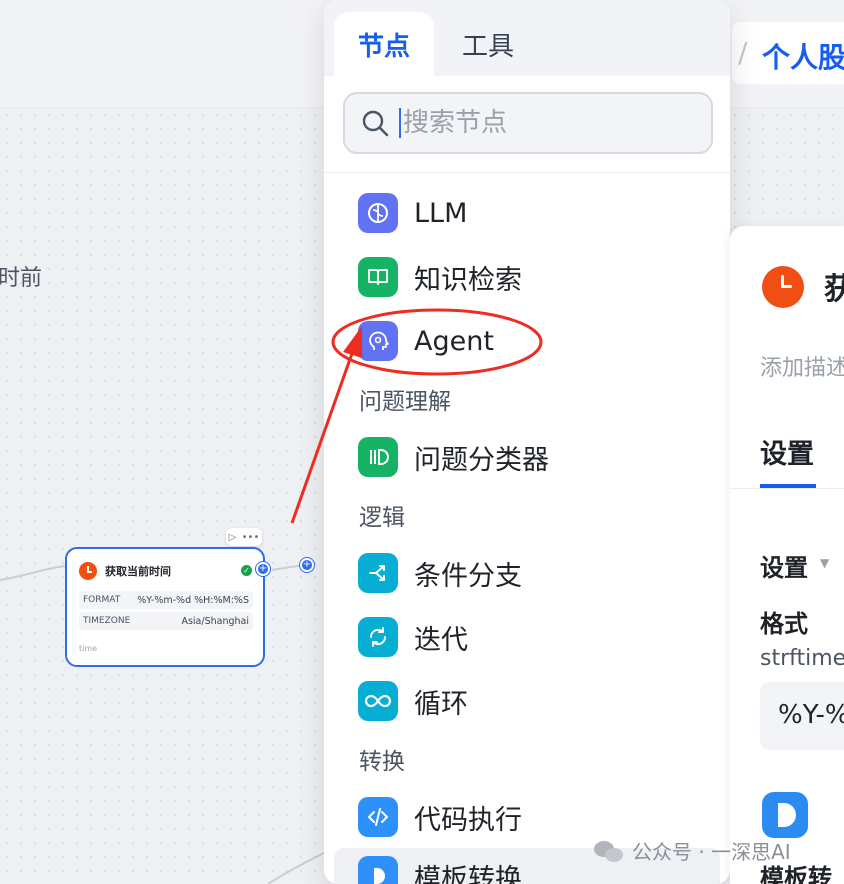 The width and height of the screenshot is (844, 884). I want to click on properties-title: 获, so click(834, 286).